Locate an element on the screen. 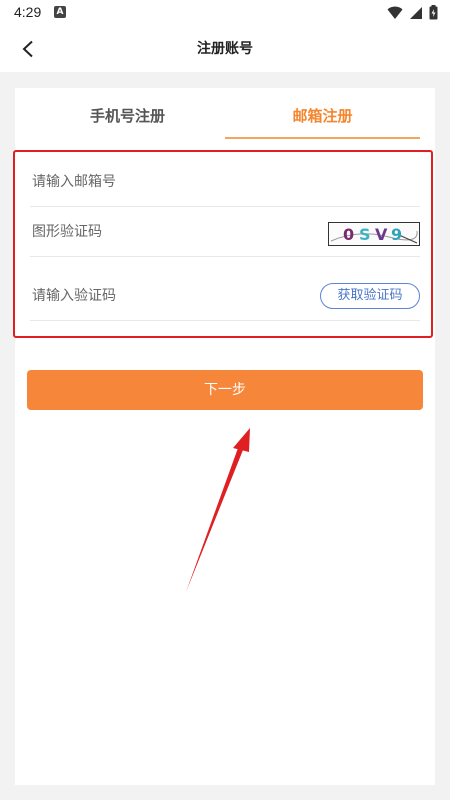 The height and width of the screenshot is (800, 450). signal-icon is located at coordinates (416, 12).